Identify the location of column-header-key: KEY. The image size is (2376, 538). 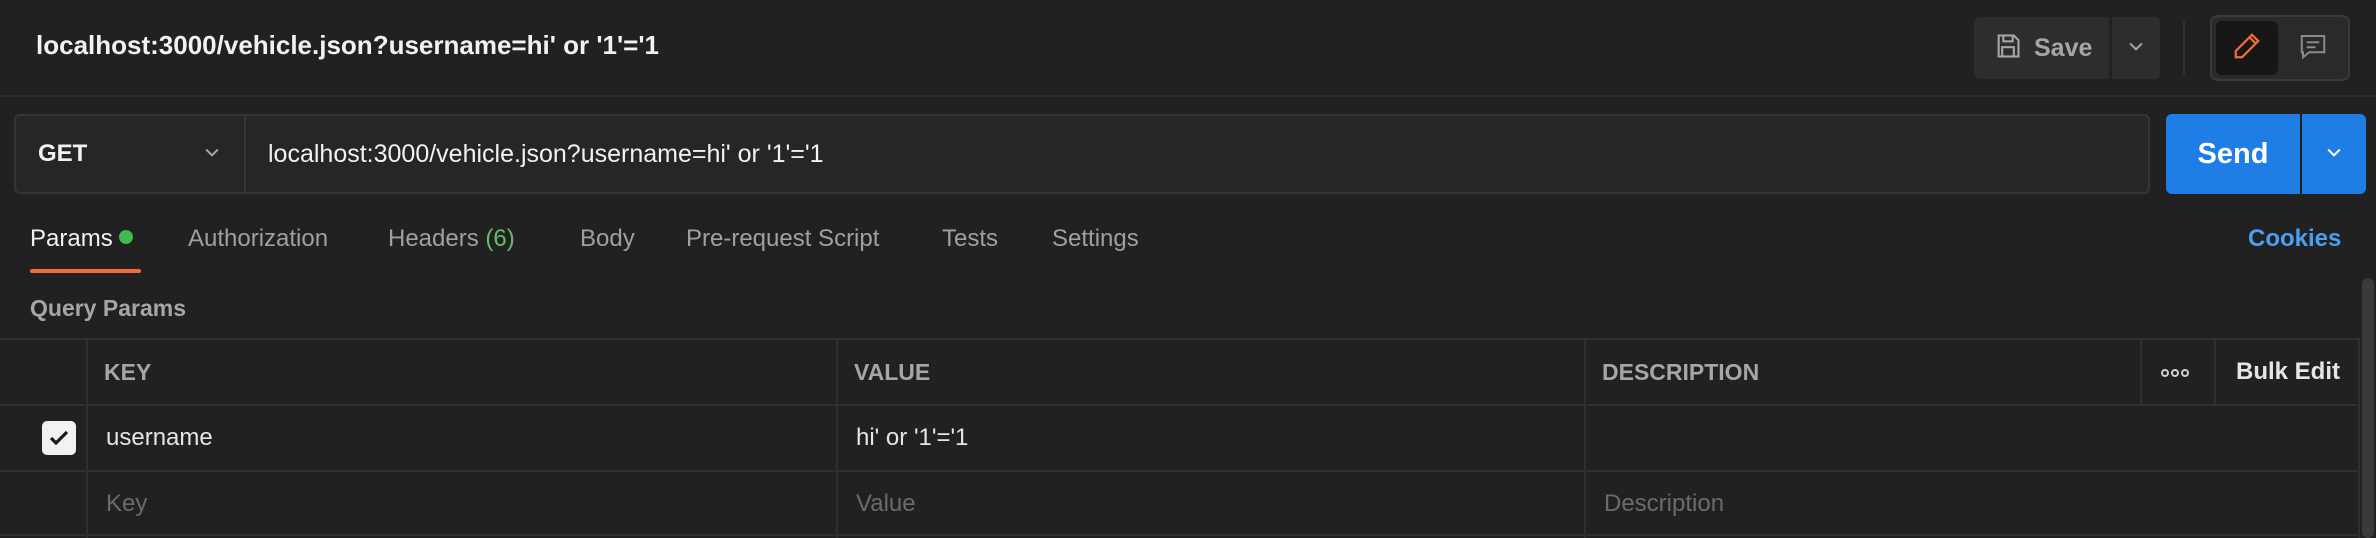
(128, 371).